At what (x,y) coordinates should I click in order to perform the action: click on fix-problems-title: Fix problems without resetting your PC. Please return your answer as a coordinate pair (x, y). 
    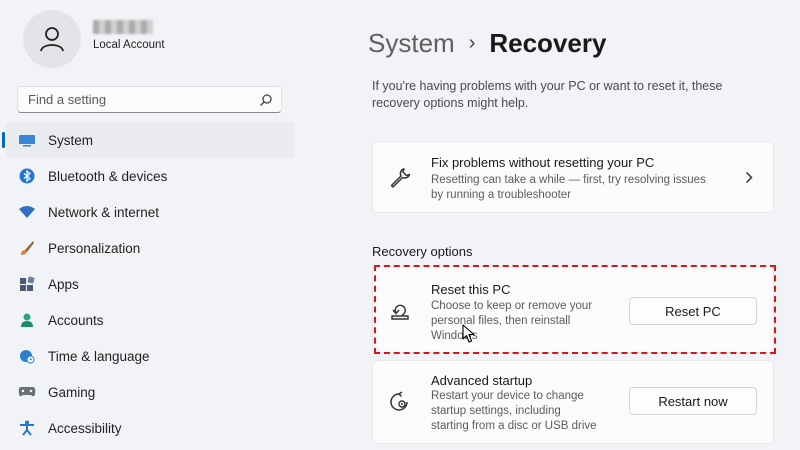
    Looking at the image, I should click on (543, 162).